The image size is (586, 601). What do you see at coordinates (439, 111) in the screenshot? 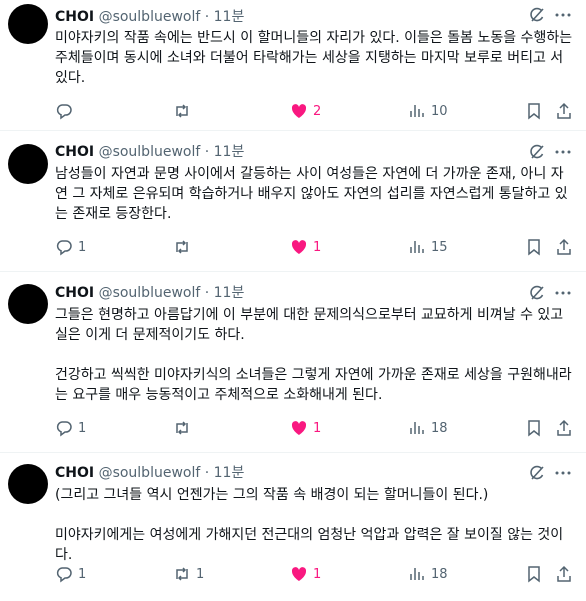
I see `views-count: 10` at bounding box center [439, 111].